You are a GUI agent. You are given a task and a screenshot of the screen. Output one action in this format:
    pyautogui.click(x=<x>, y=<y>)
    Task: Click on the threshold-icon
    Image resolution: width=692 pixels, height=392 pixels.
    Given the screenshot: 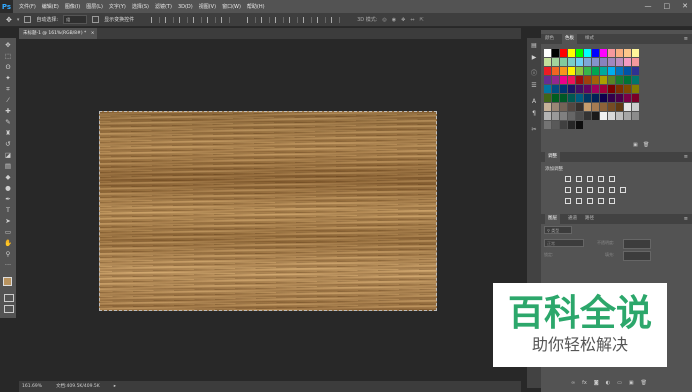 What is the action you would take?
    pyautogui.click(x=590, y=201)
    